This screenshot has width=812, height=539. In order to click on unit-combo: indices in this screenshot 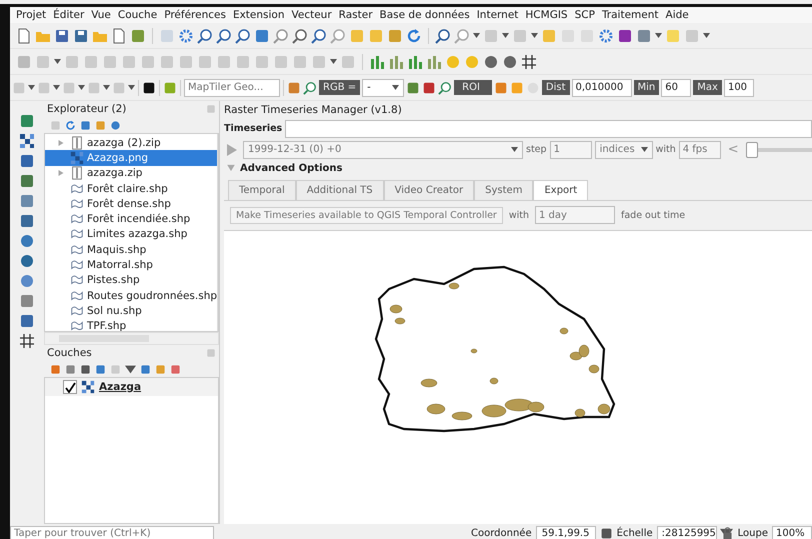, I will do `click(623, 149)`.